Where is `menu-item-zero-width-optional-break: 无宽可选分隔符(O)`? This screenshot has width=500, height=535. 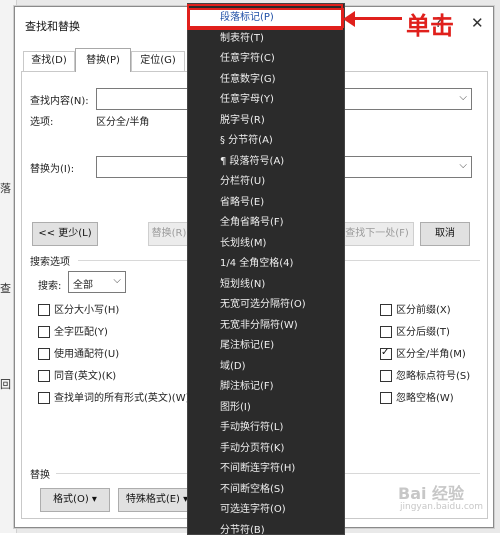
menu-item-zero-width-optional-break: 无宽可选分隔符(O) is located at coordinates (266, 305).